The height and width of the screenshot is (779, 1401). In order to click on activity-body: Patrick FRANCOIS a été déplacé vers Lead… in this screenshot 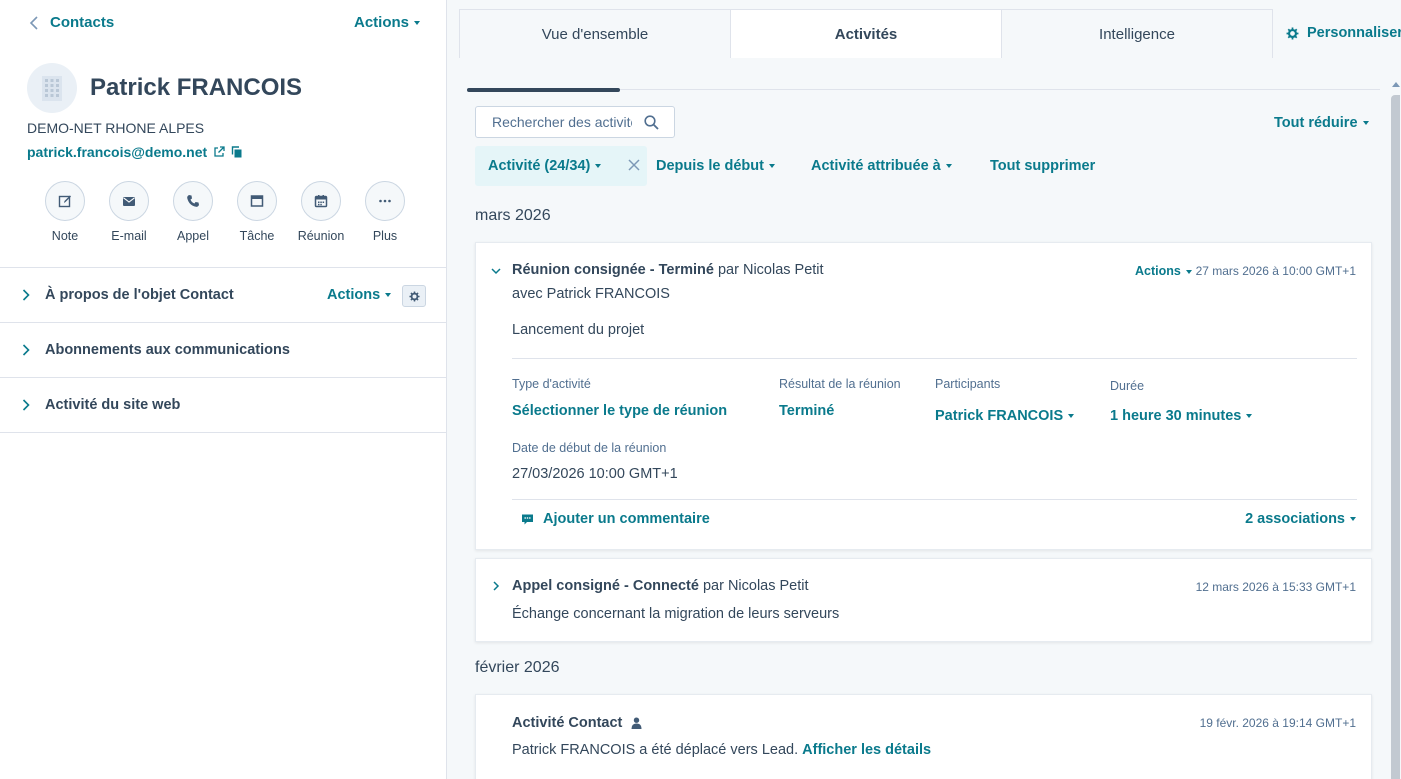, I will do `click(655, 750)`.